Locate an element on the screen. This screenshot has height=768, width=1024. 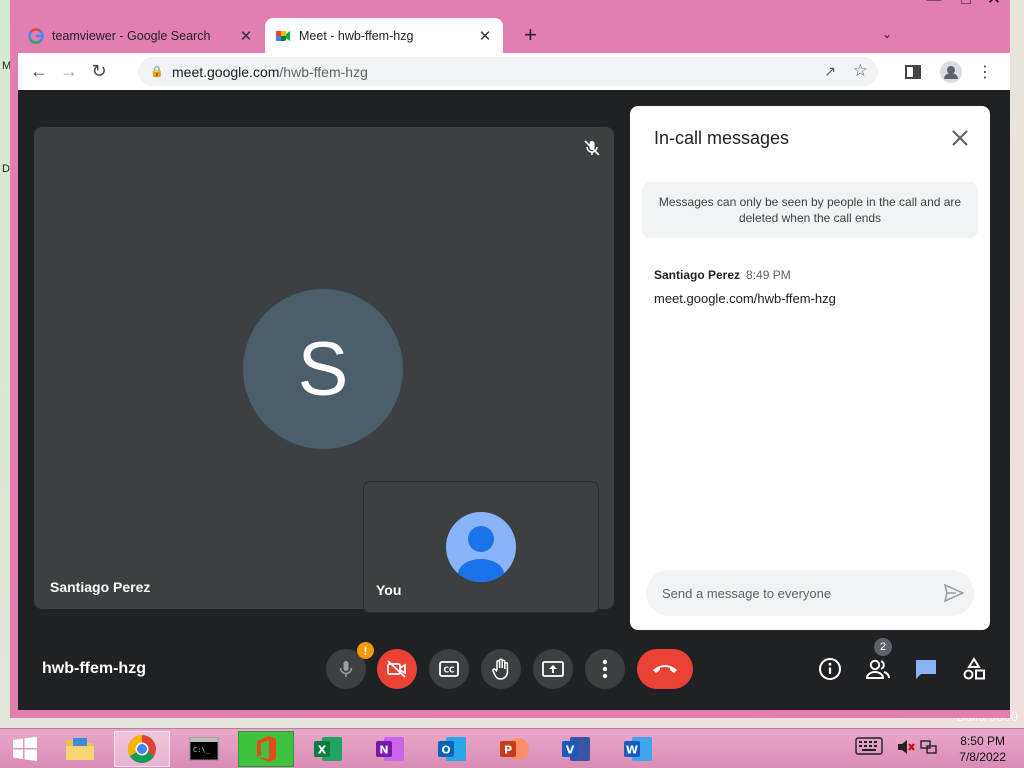
present-screen-button is located at coordinates (553, 669).